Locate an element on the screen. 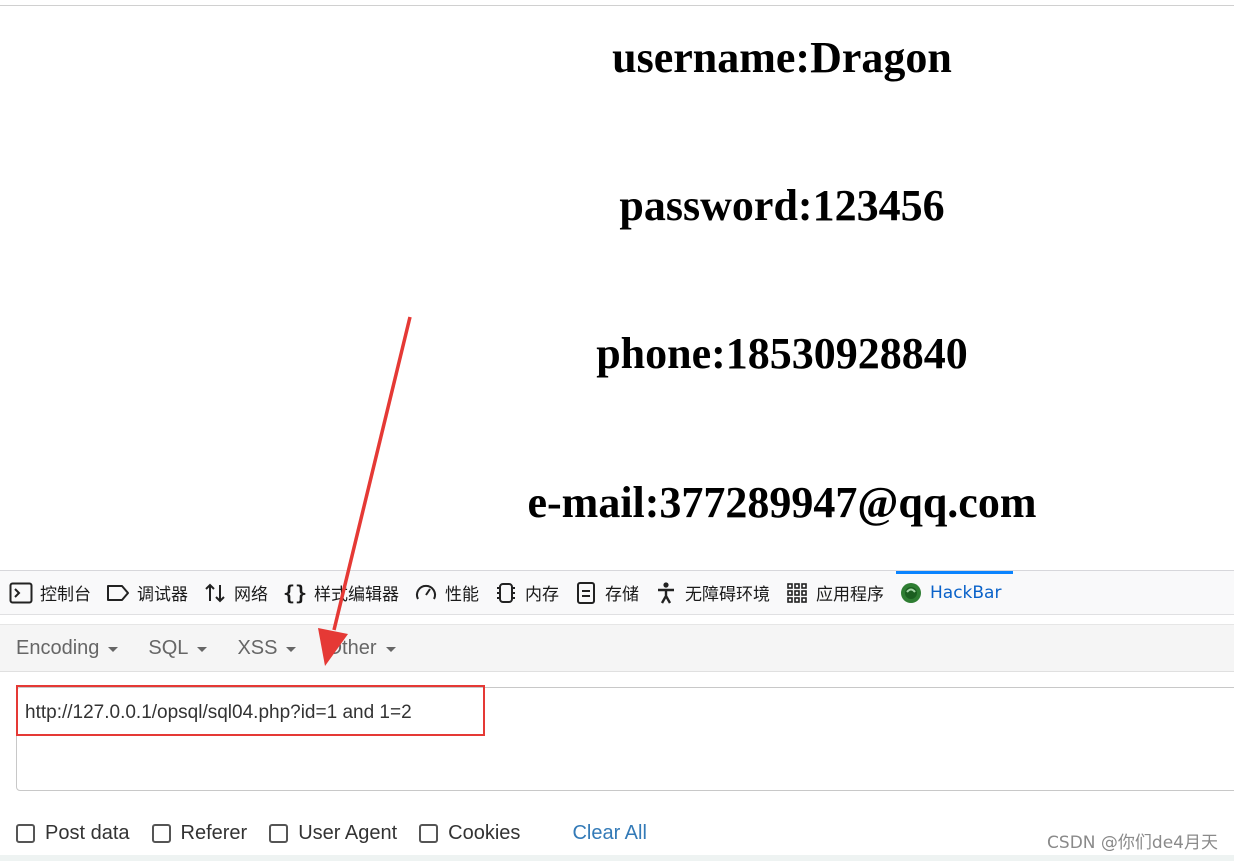 The width and height of the screenshot is (1234, 861). tab-memory: 内存 is located at coordinates (531, 593).